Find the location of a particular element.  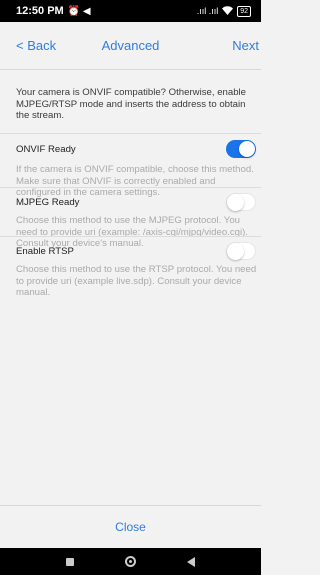

navigation-bar: < Back Advanced Next is located at coordinates (130, 46).